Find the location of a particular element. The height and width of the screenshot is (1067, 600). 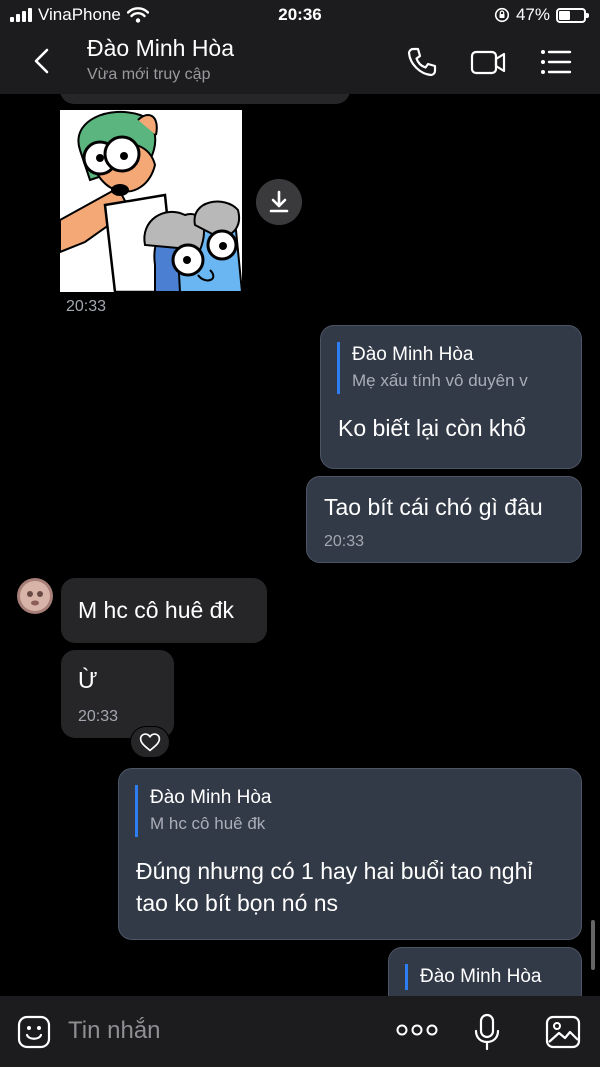

scrollbar is located at coordinates (593, 945).